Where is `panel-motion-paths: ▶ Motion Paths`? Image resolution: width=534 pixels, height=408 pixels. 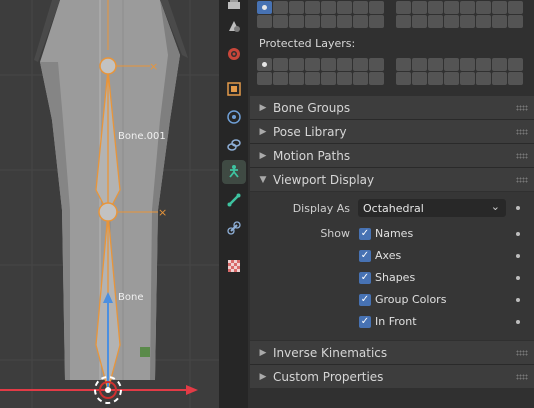 panel-motion-paths: ▶ Motion Paths is located at coordinates (392, 155).